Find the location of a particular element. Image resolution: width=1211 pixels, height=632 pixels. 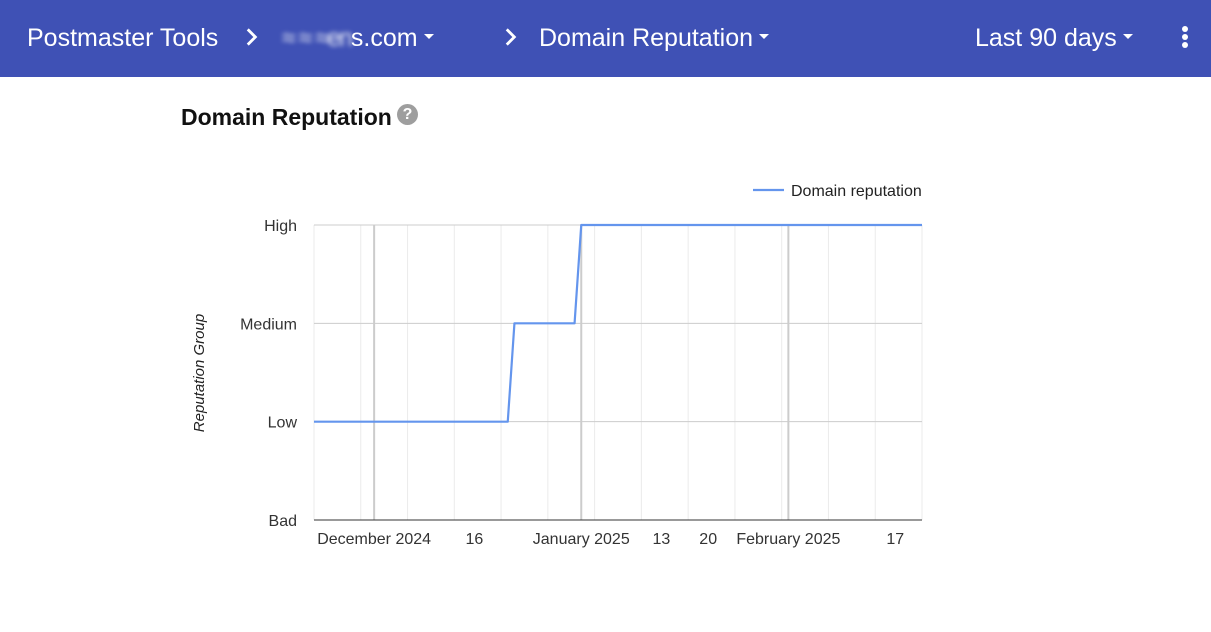

y-tick-label: Low is located at coordinates (283, 423).